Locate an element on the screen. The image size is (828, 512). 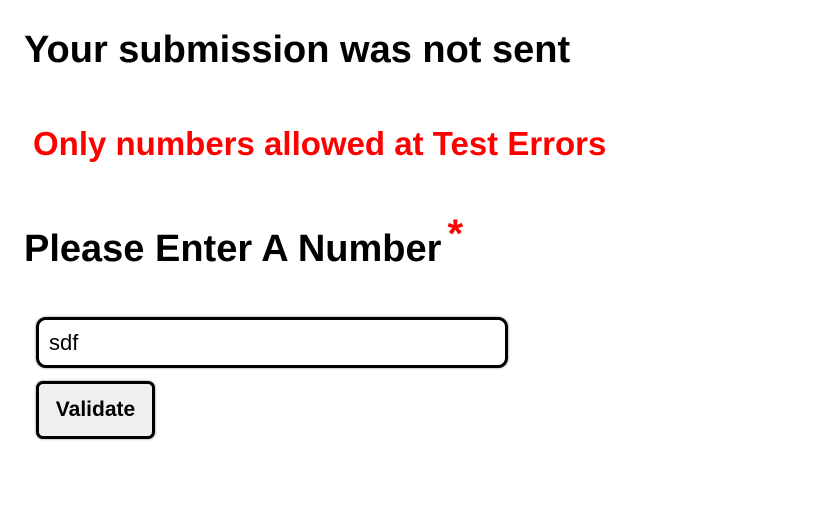
number-field-label: Please Enter A Number * is located at coordinates (243, 243).